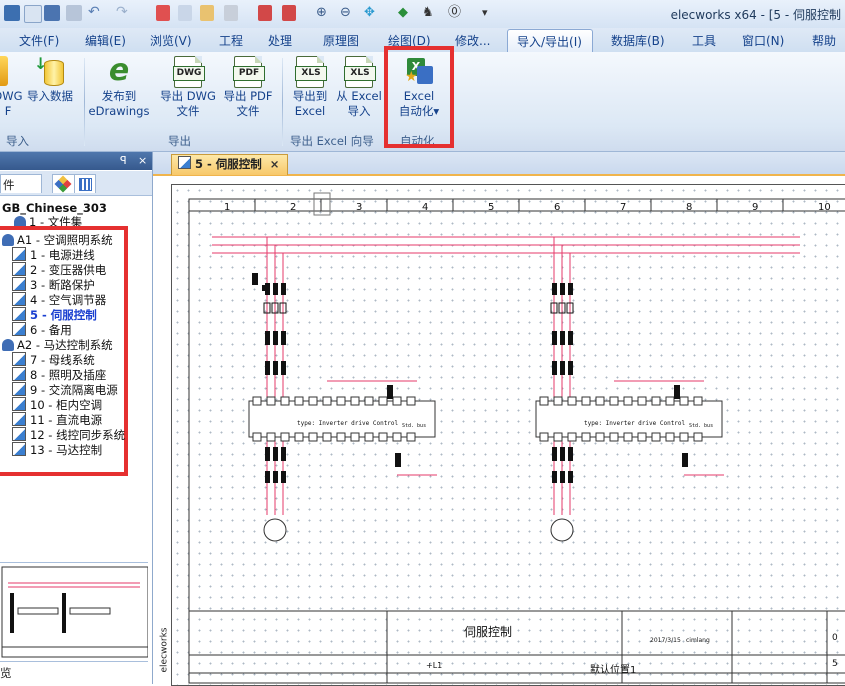  Describe the element at coordinates (490, 13) in the screenshot. I see `customize-toolbar-icon: ▾` at that location.